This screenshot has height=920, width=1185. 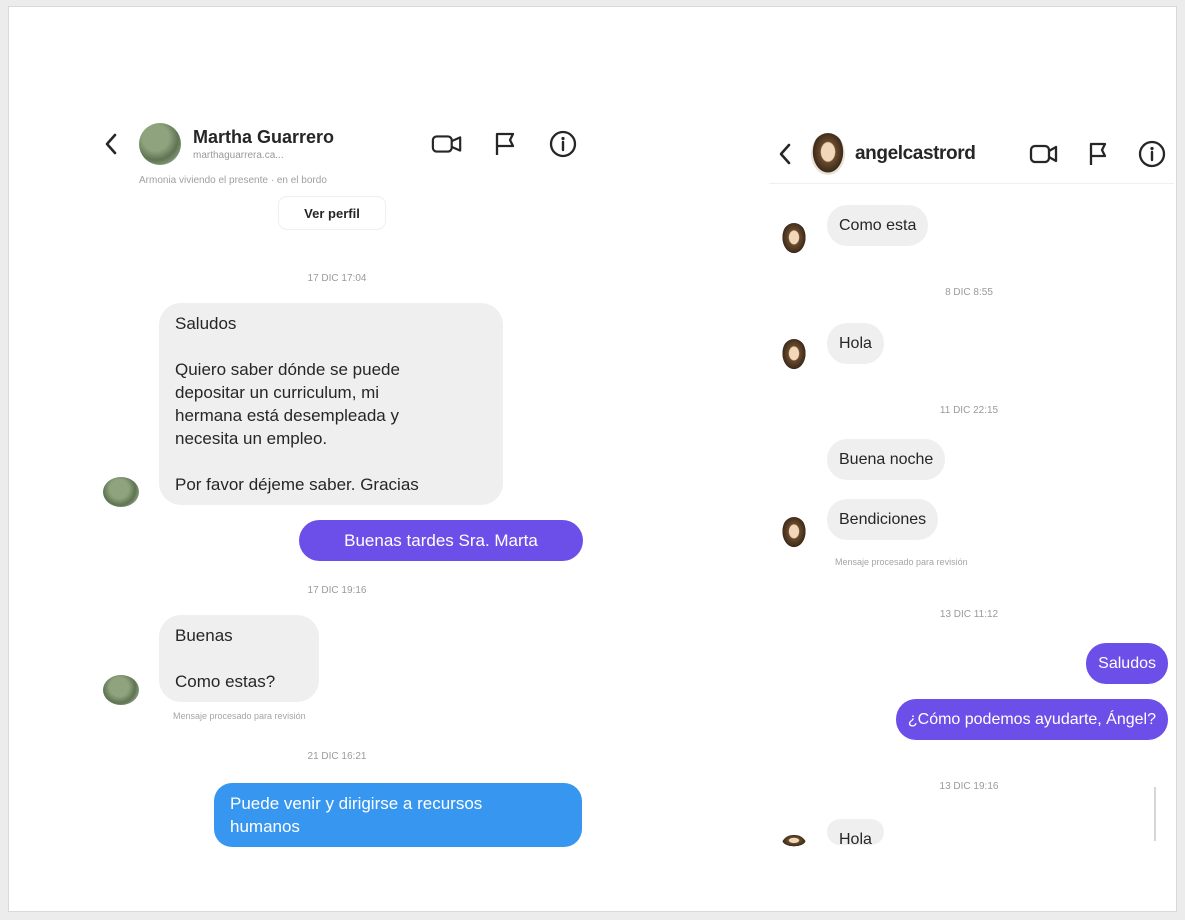 I want to click on incoming-message: Buena noche, so click(x=886, y=459).